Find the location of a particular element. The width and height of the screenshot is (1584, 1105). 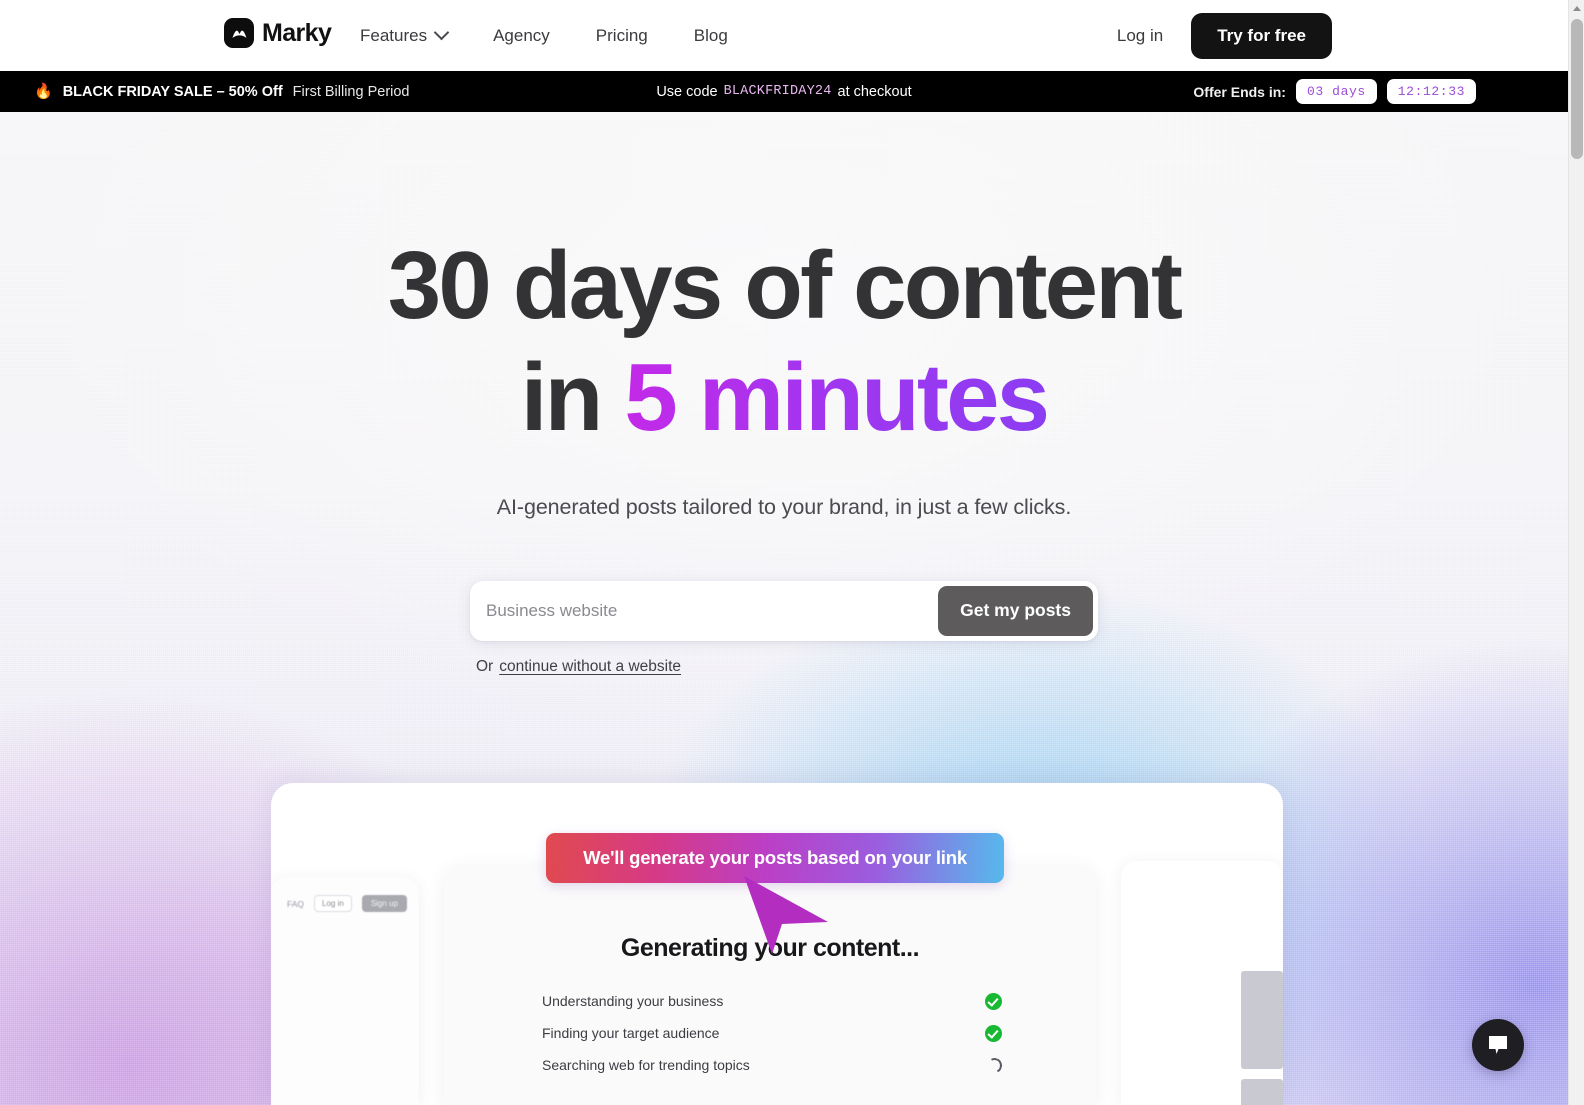

triangle-up-icon is located at coordinates (1577, 8).